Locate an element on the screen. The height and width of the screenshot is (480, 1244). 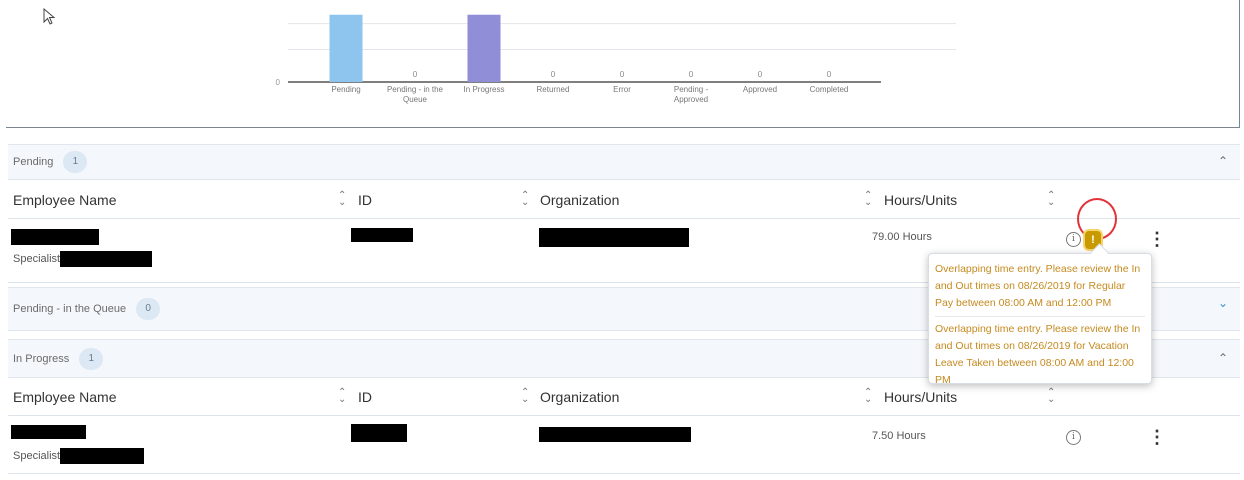
x-tick-label: Error is located at coordinates (622, 89).